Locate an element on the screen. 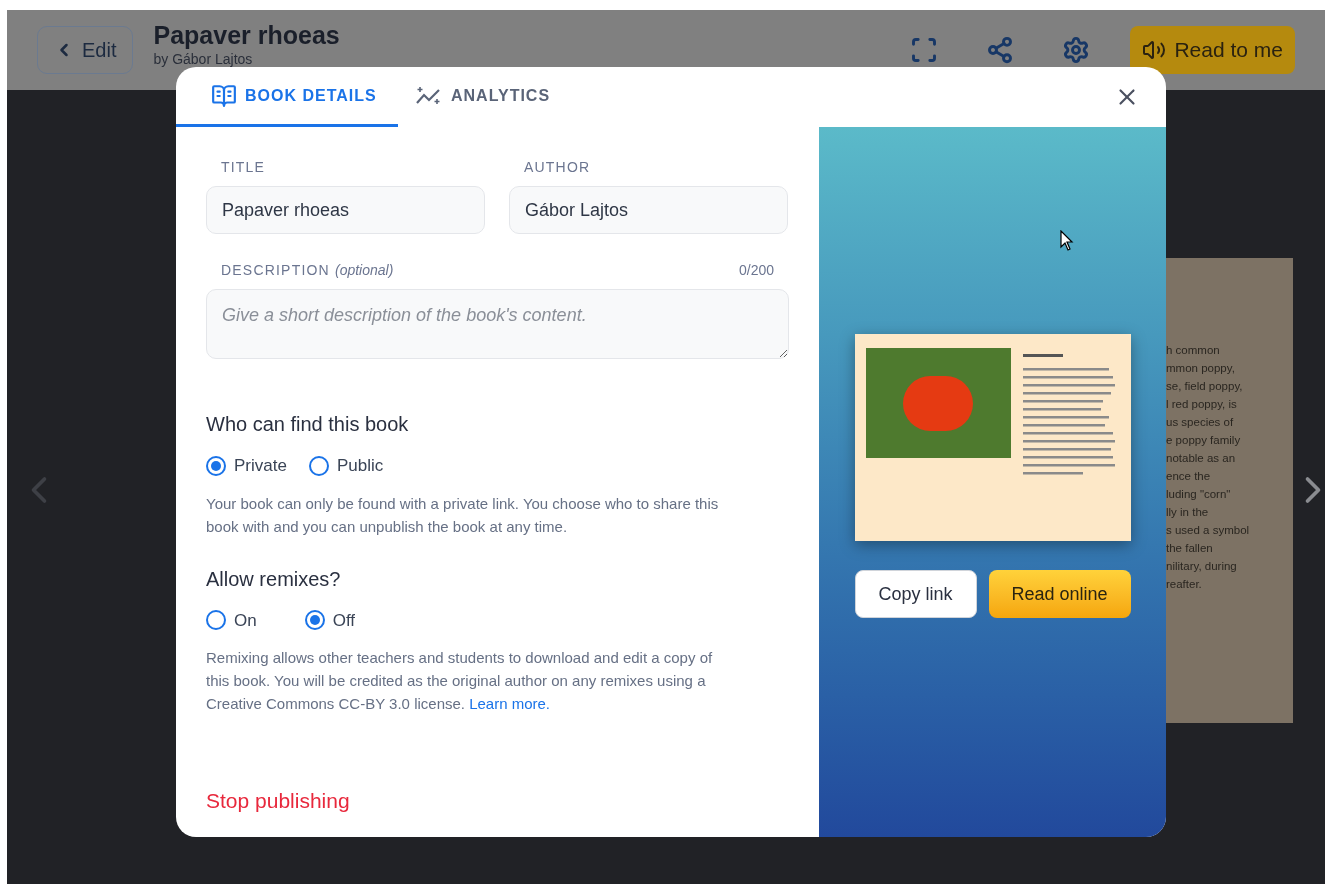 The image size is (1325, 884). character-counter: 0/200 is located at coordinates (756, 270).